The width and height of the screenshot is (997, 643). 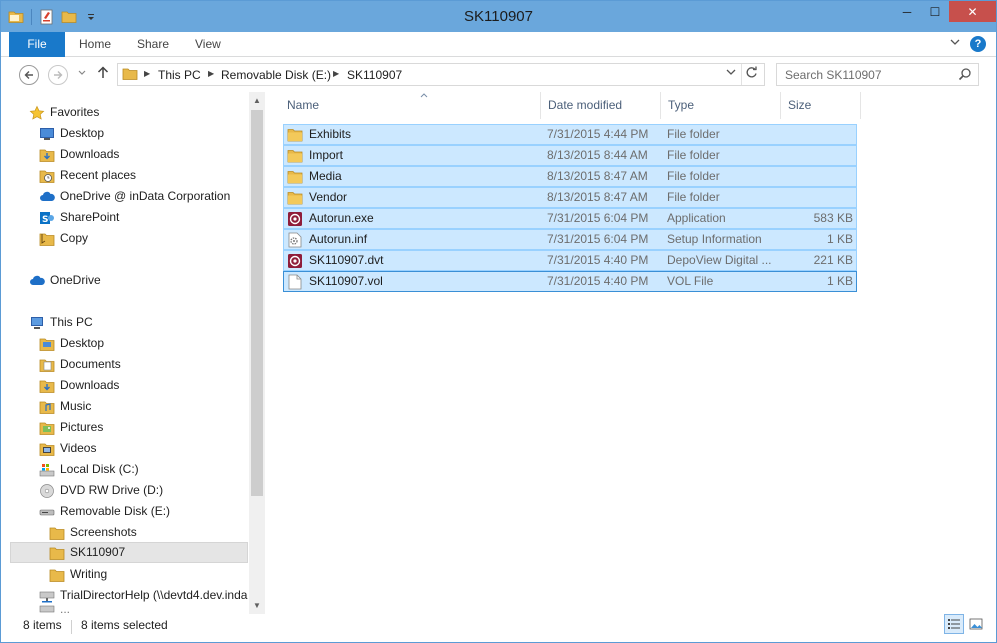 I want to click on search-box, so click(x=877, y=74).